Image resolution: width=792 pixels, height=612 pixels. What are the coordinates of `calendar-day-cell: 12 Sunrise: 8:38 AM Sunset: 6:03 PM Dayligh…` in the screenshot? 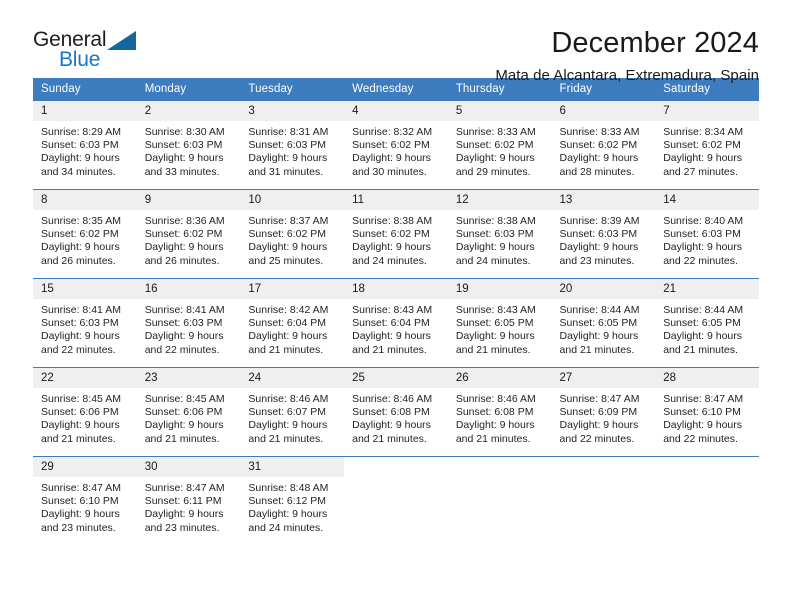 It's located at (499, 234).